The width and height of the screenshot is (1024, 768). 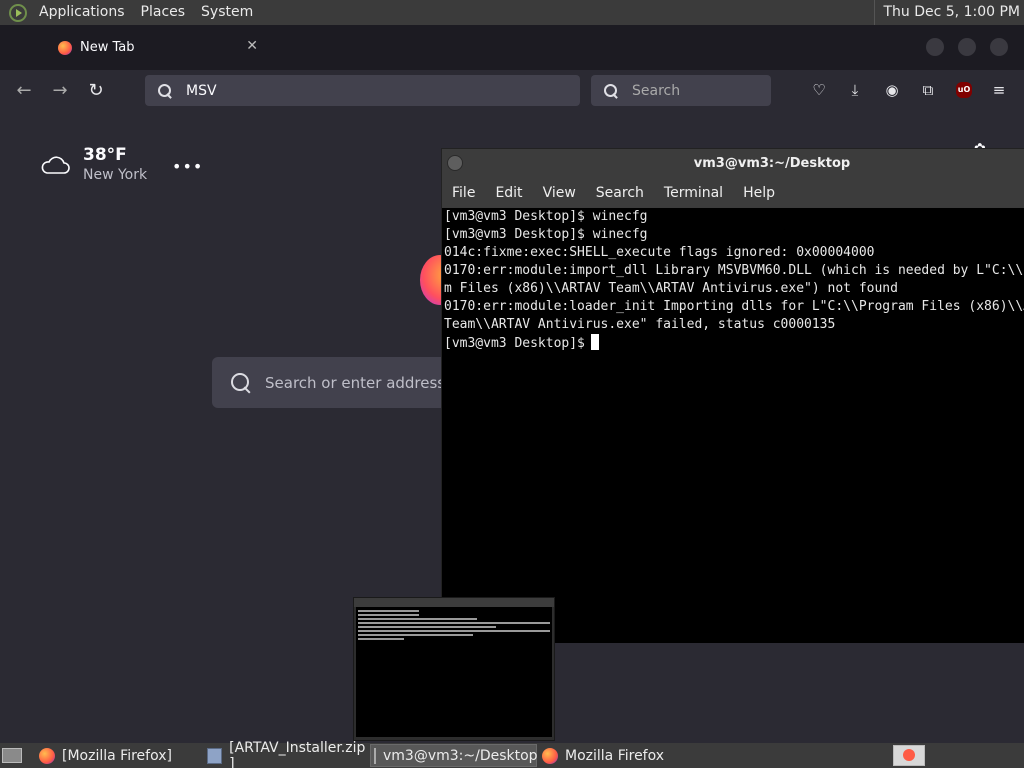 What do you see at coordinates (964, 90) in the screenshot?
I see `ublock-icon: uO` at bounding box center [964, 90].